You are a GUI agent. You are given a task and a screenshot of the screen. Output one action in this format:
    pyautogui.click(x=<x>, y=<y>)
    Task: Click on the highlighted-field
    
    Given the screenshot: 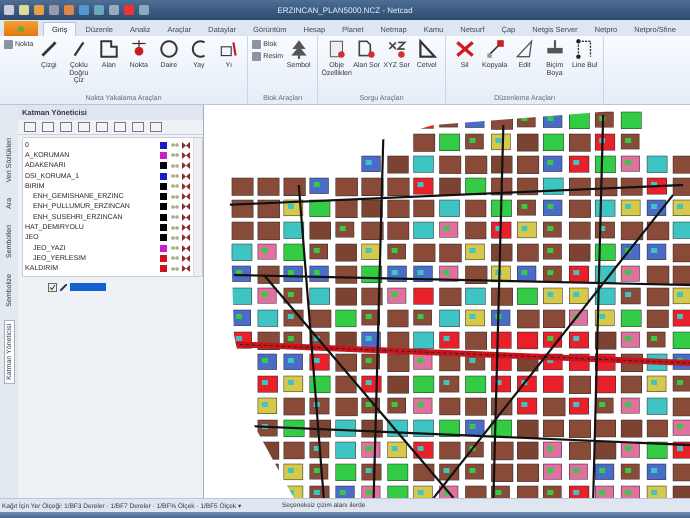 What is the action you would take?
    pyautogui.click(x=88, y=287)
    